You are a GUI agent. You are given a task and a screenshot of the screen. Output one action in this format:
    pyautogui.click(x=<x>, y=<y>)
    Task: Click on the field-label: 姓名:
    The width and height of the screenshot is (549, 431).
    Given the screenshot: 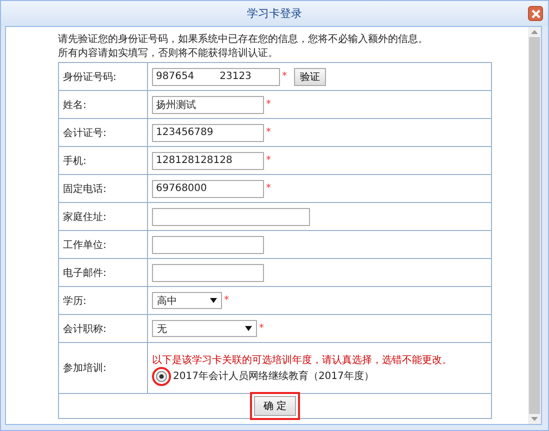 What is the action you would take?
    pyautogui.click(x=103, y=104)
    